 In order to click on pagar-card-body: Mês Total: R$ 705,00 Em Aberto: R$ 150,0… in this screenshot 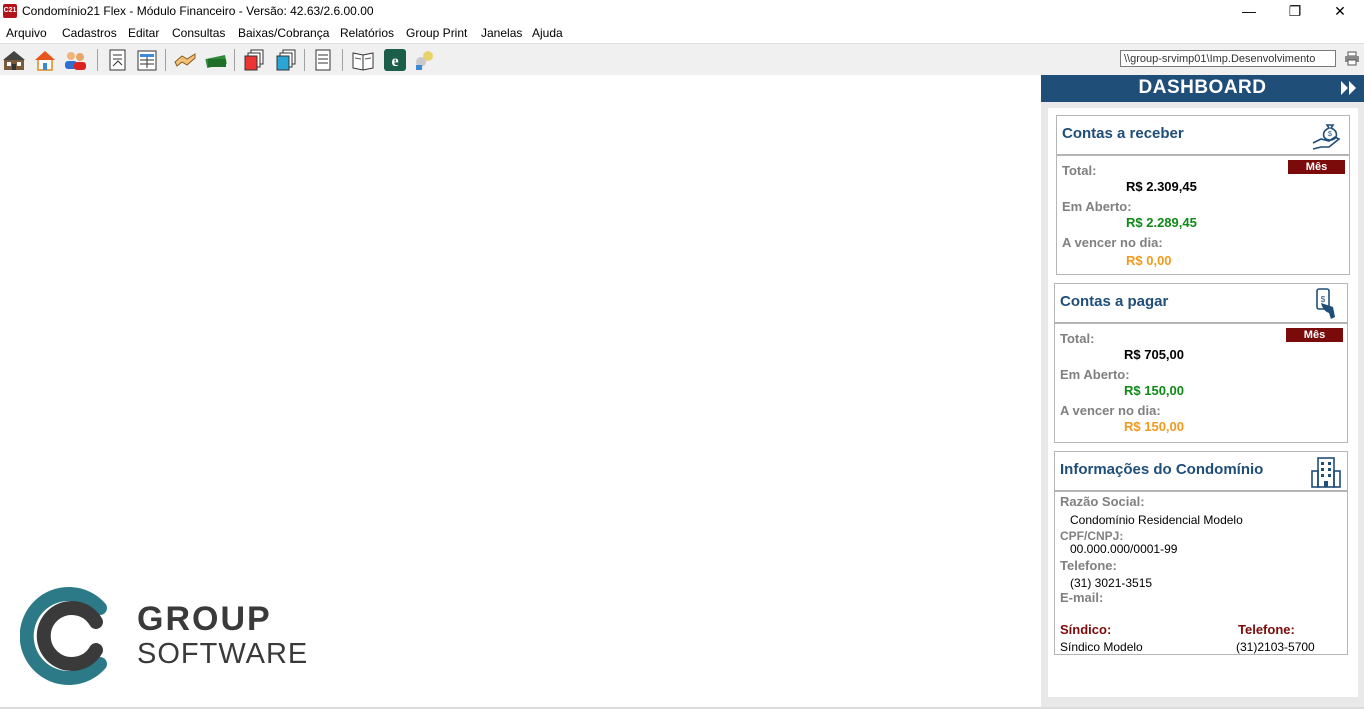, I will do `click(1201, 383)`.